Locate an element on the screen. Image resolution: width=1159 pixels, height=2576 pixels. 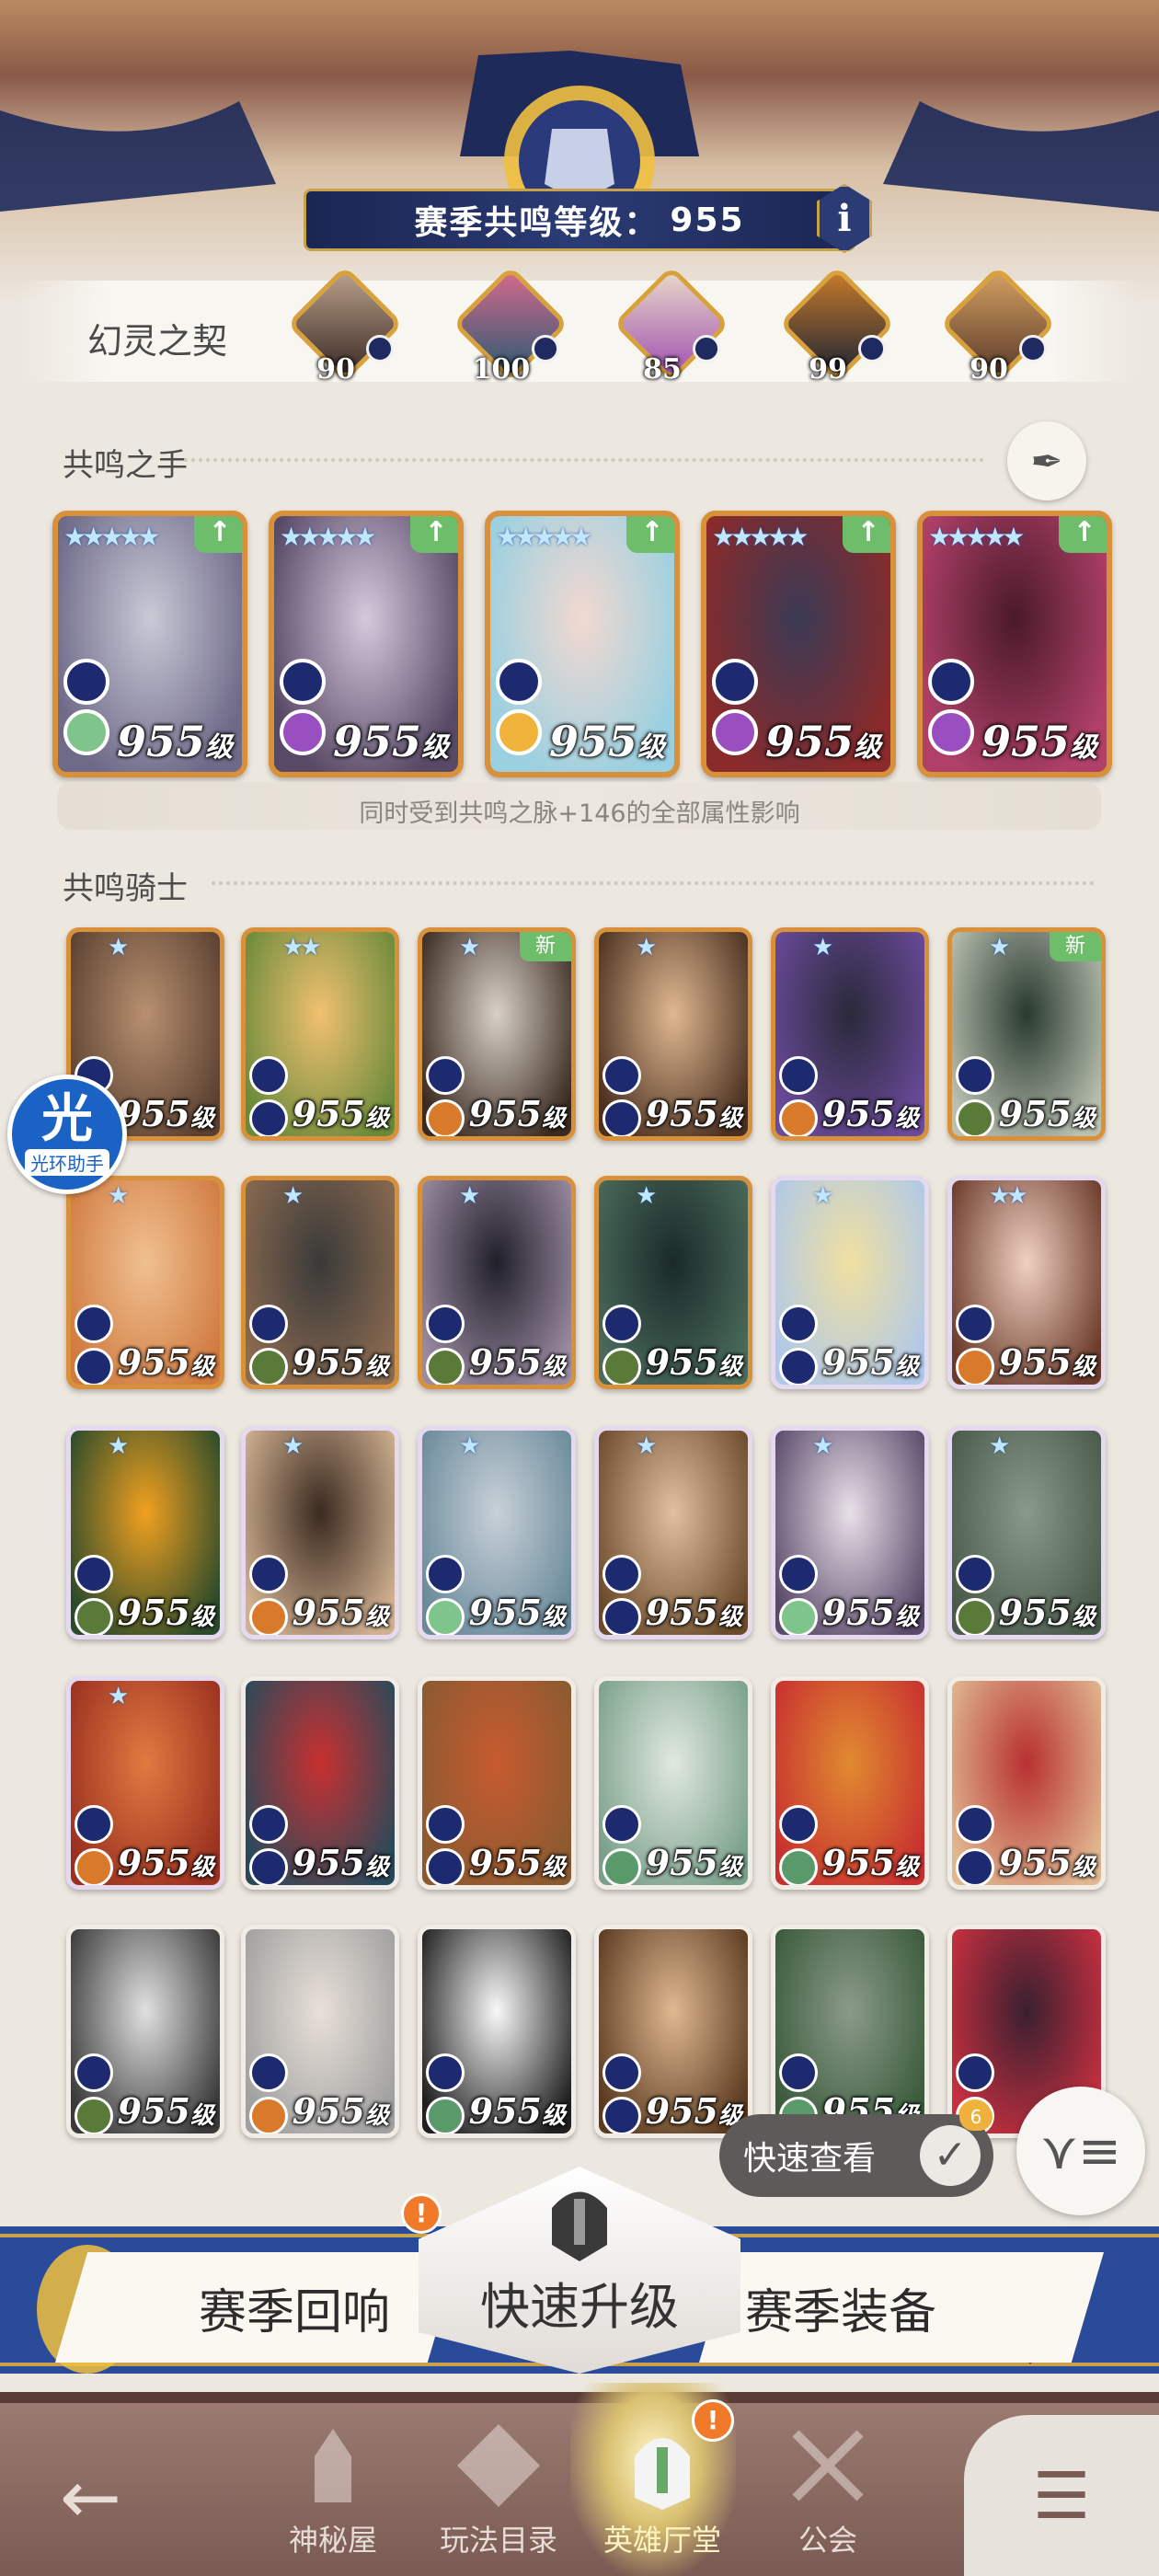
divider is located at coordinates (653, 883).